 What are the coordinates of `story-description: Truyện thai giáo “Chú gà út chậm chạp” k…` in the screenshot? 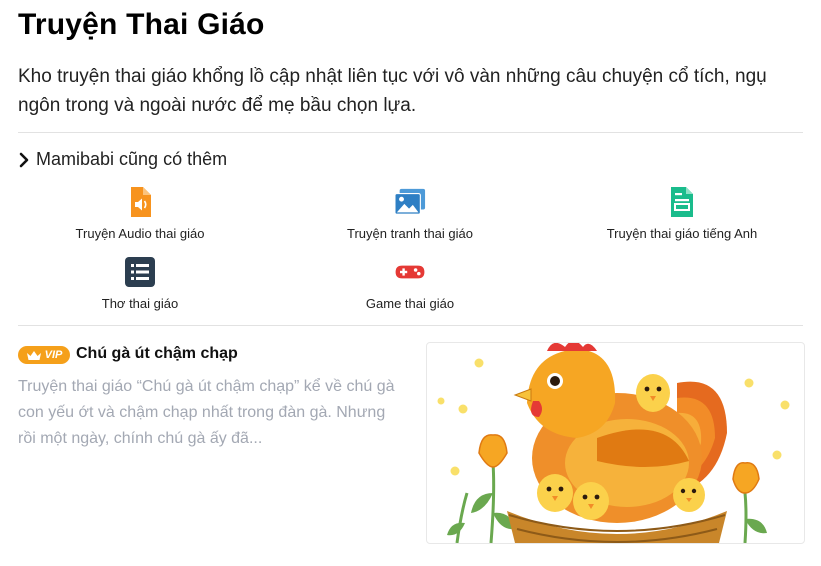 It's located at (206, 412).